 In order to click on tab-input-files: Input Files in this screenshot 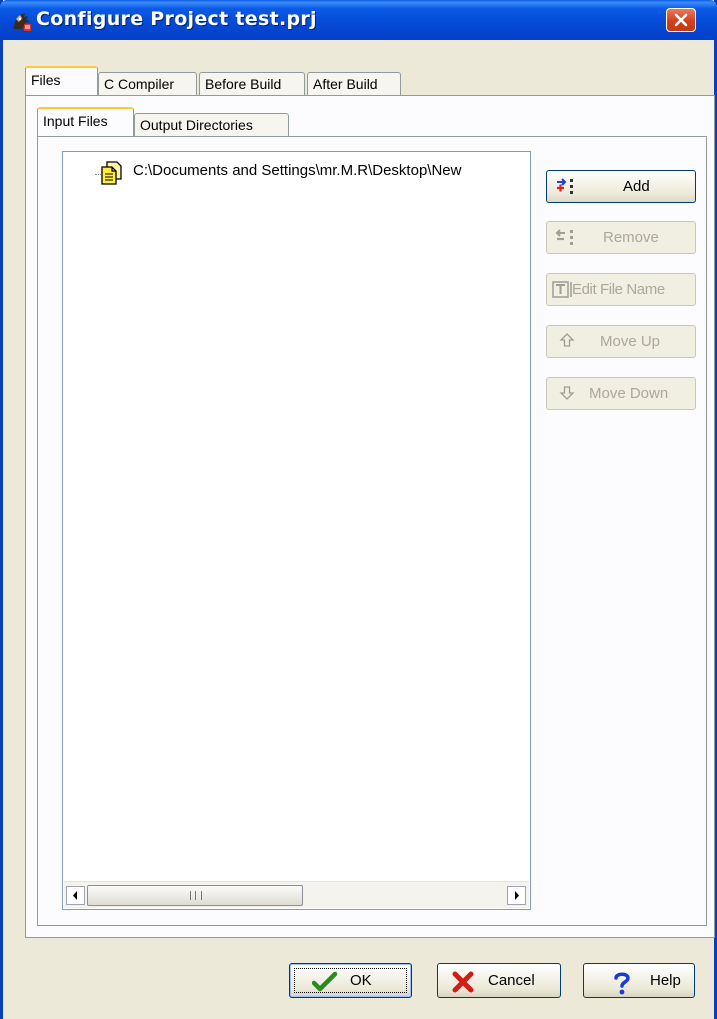, I will do `click(85, 121)`.